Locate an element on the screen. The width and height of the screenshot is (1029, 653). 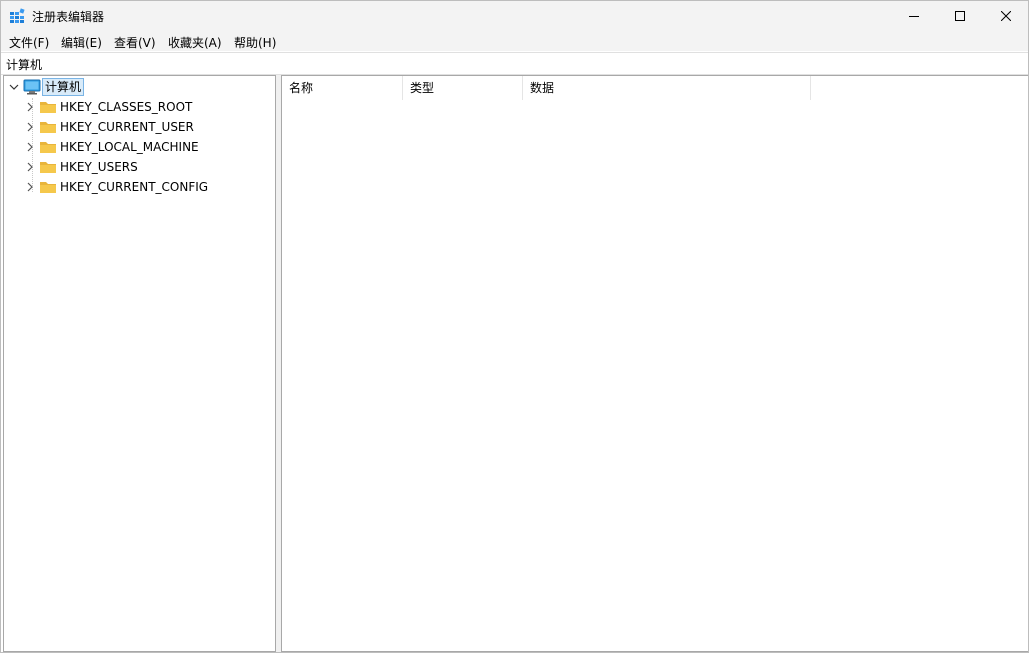
minimize-icon is located at coordinates (914, 16).